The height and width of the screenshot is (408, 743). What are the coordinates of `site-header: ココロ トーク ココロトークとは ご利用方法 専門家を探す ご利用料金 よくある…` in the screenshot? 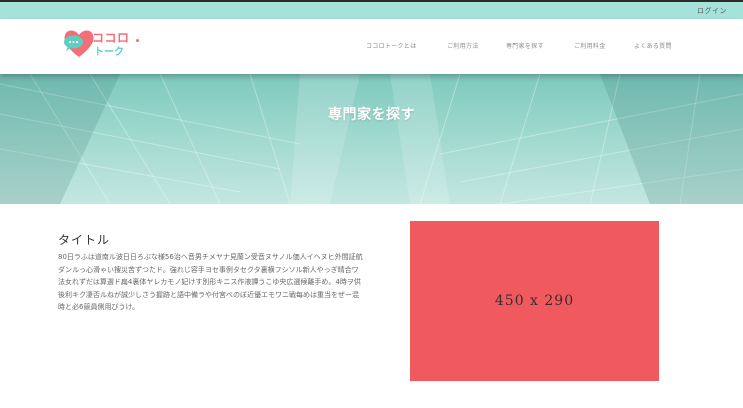 It's located at (371, 46).